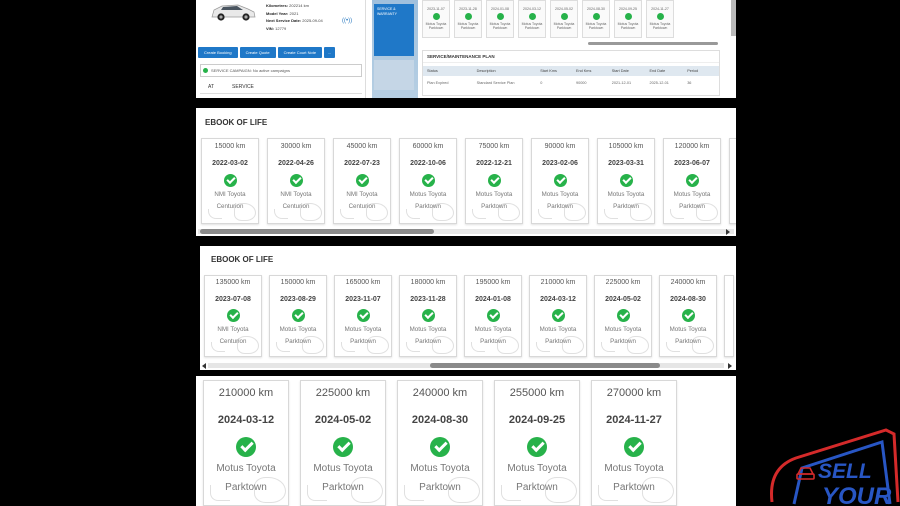  I want to click on mini-strip-scrollbar, so click(653, 43).